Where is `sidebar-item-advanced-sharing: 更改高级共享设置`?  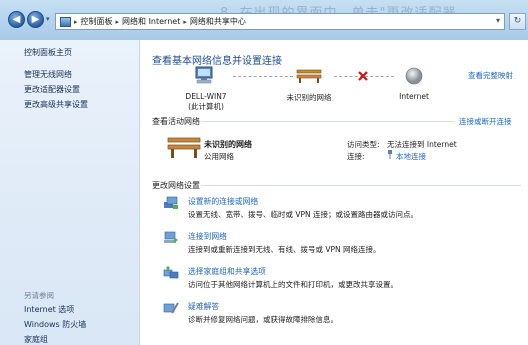 sidebar-item-advanced-sharing: 更改高级共享设置 is located at coordinates (56, 104).